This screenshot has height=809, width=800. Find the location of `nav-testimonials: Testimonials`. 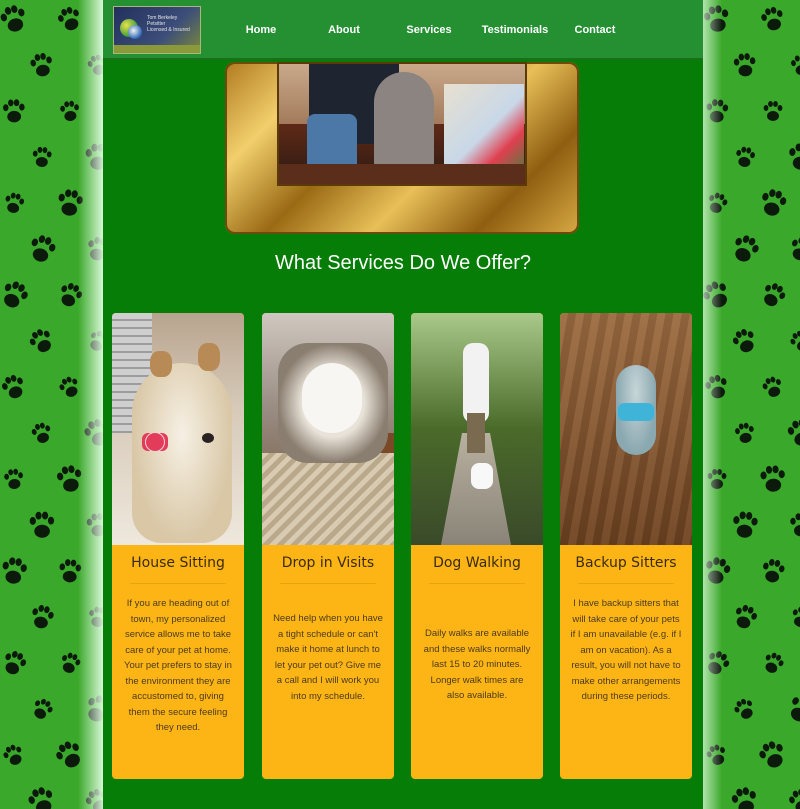

nav-testimonials: Testimonials is located at coordinates (515, 30).